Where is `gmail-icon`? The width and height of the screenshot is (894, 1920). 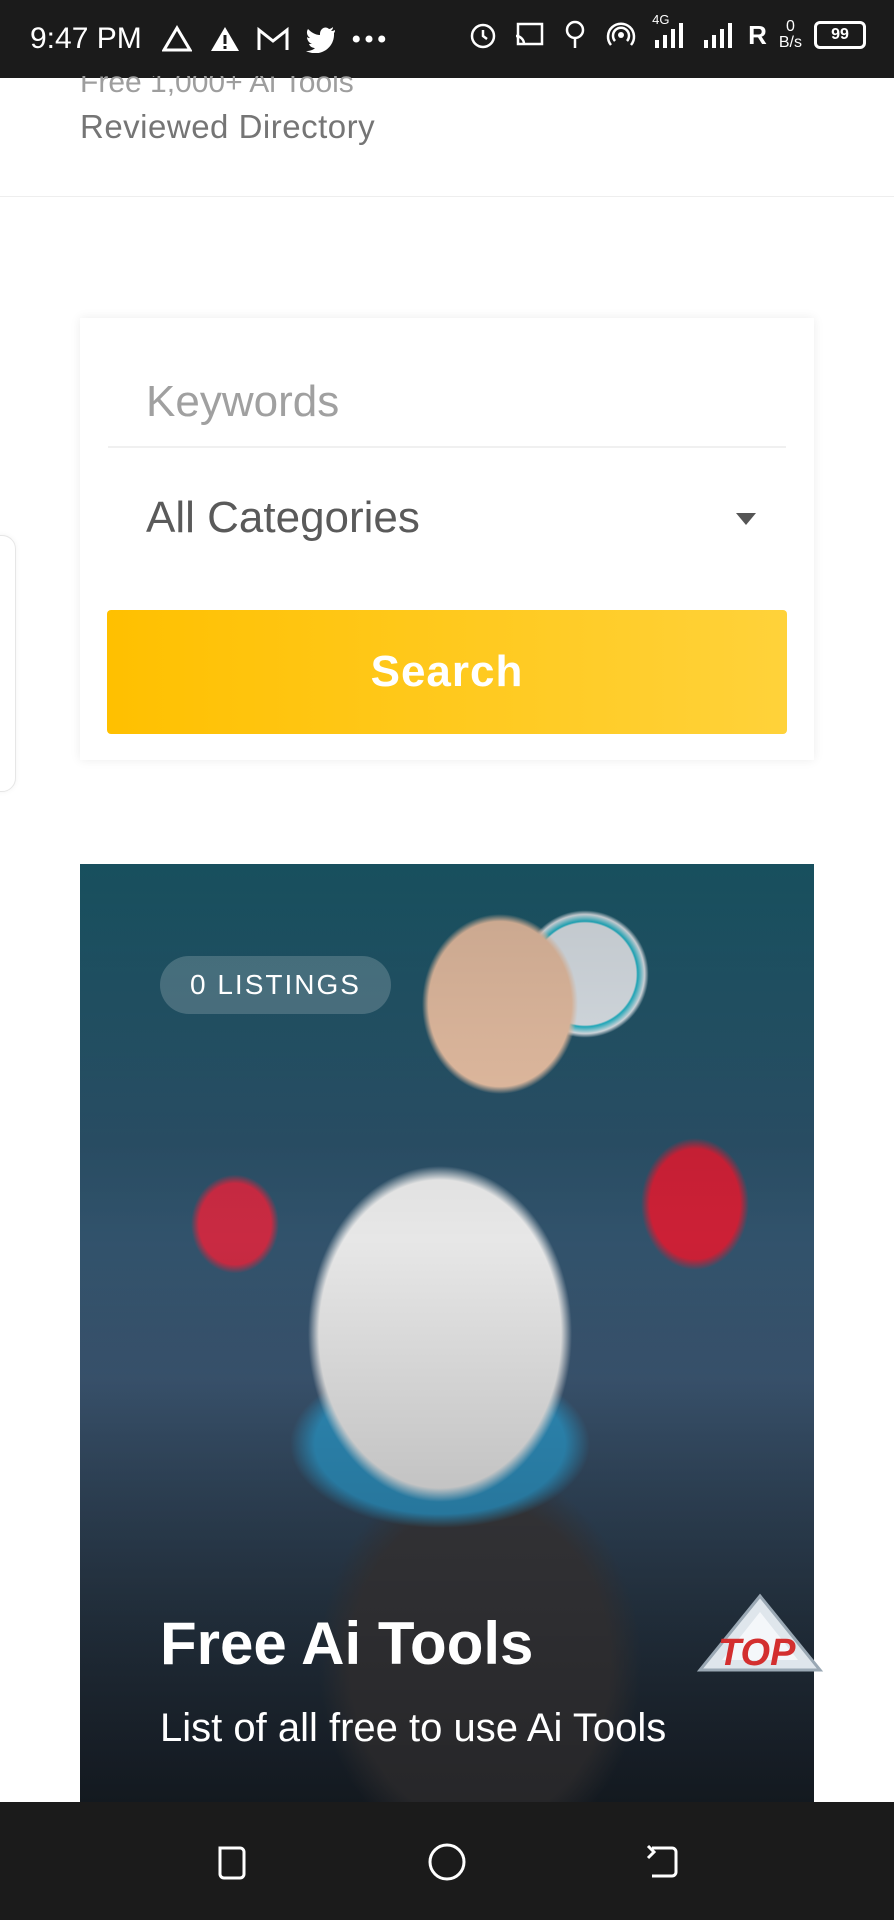 gmail-icon is located at coordinates (273, 39).